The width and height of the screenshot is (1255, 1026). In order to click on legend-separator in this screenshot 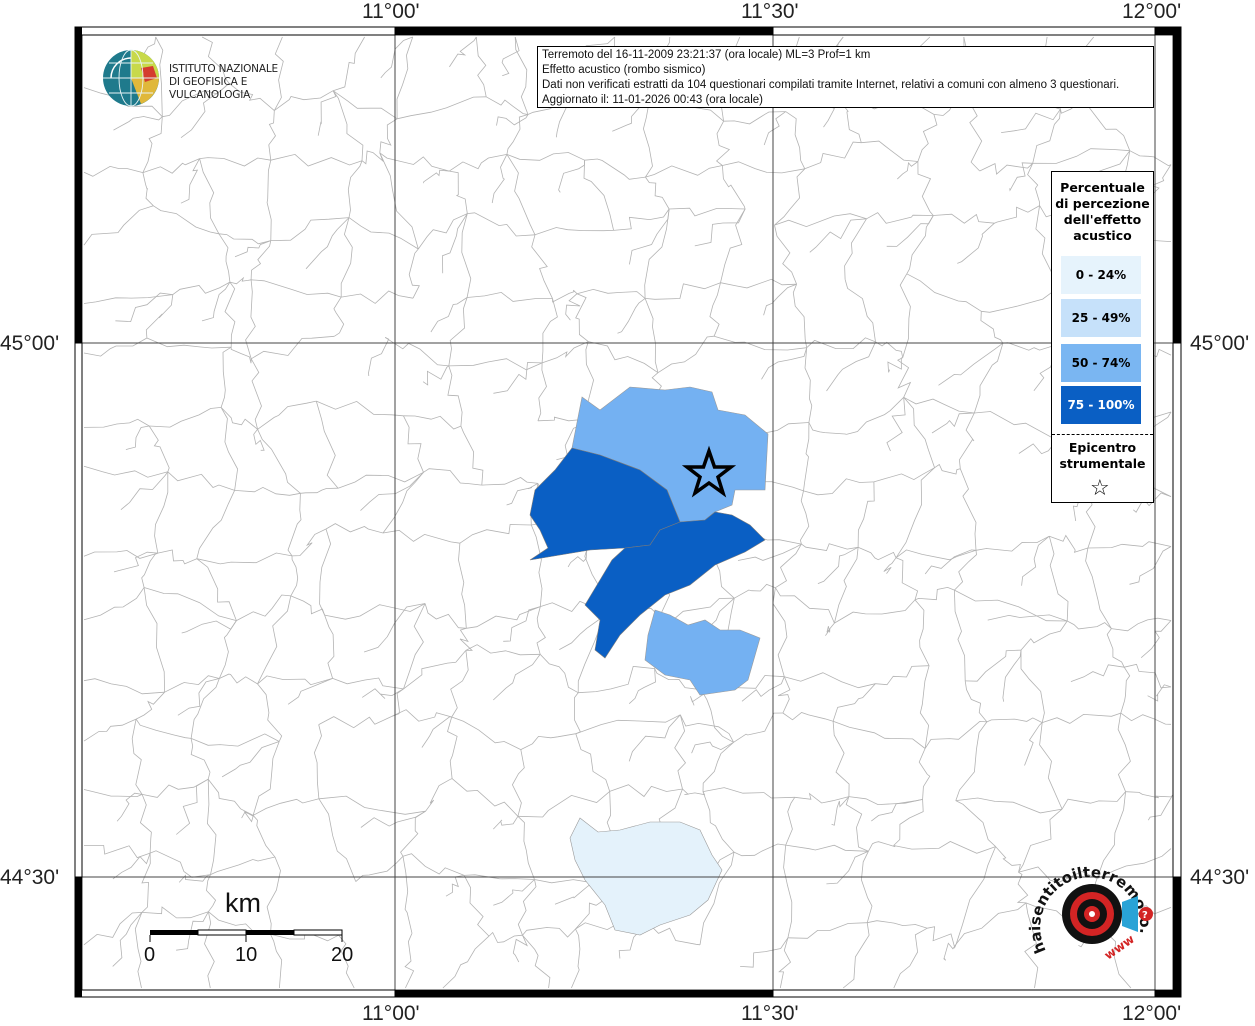, I will do `click(1102, 434)`.